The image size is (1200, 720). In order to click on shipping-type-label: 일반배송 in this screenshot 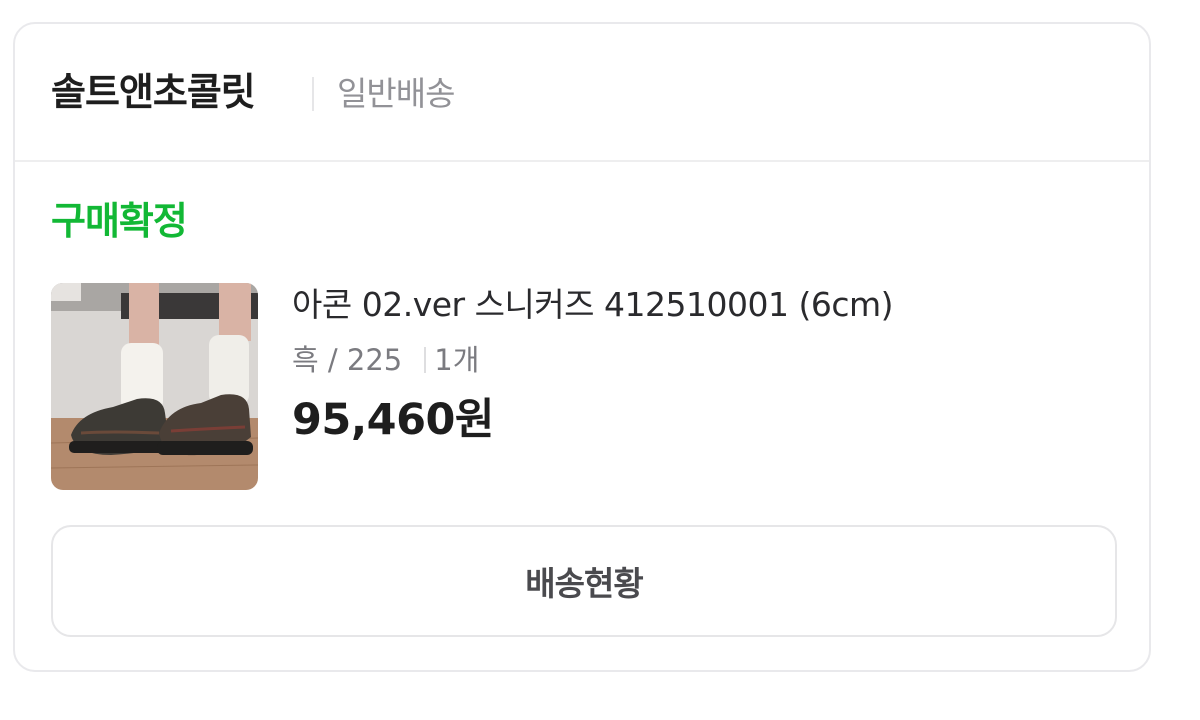, I will do `click(396, 93)`.